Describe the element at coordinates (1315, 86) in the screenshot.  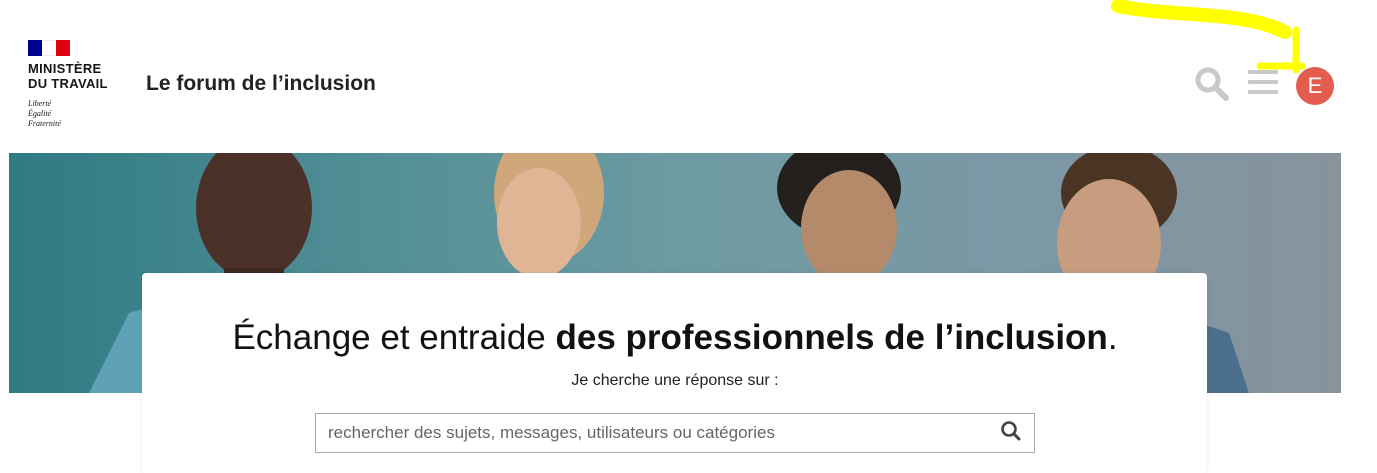
I see `user-avatar-button: E` at that location.